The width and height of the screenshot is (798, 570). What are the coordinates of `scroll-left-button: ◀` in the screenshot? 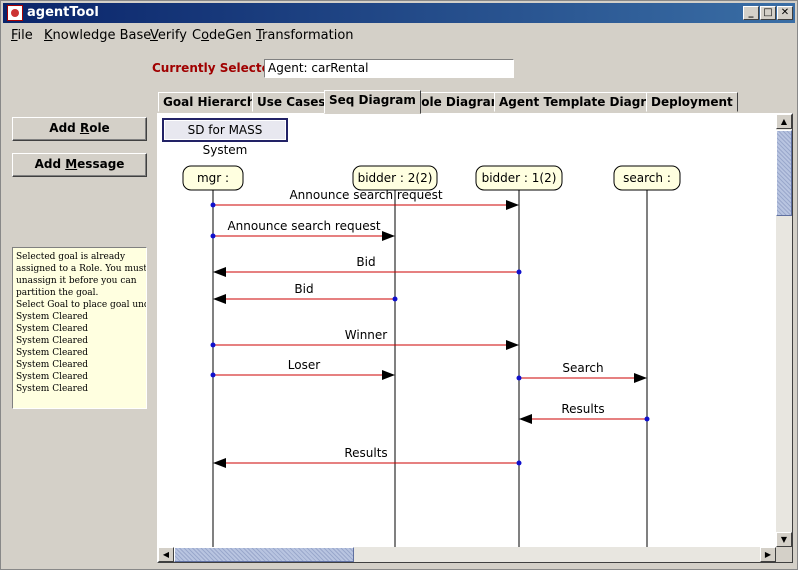 It's located at (166, 554).